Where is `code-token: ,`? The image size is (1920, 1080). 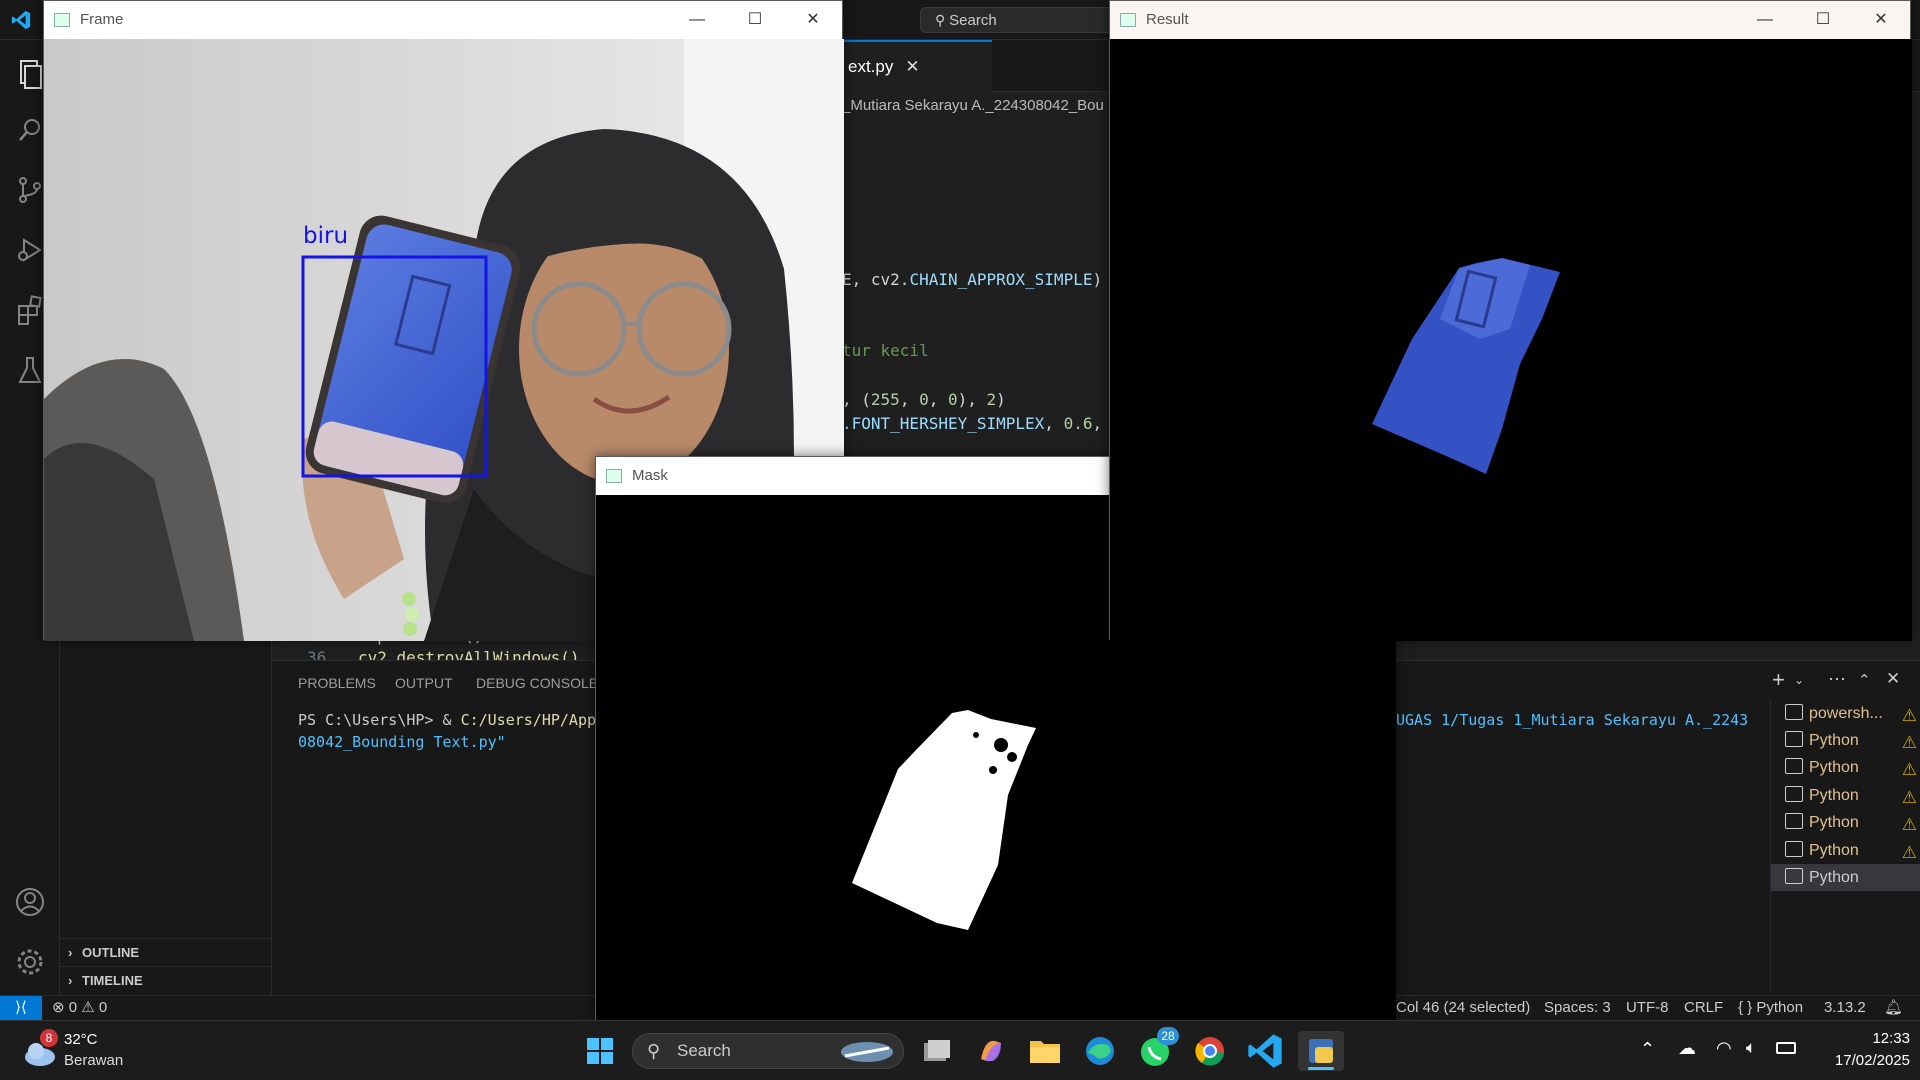
code-token: , is located at coordinates (938, 399).